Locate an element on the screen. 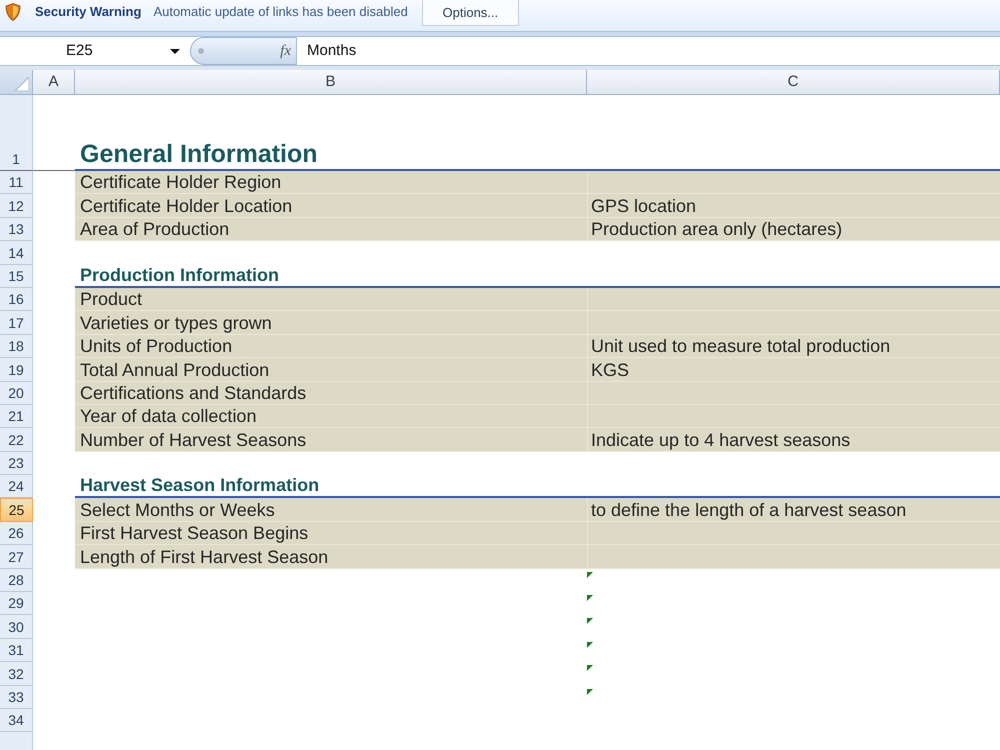  row-header: 33 is located at coordinates (16, 697).